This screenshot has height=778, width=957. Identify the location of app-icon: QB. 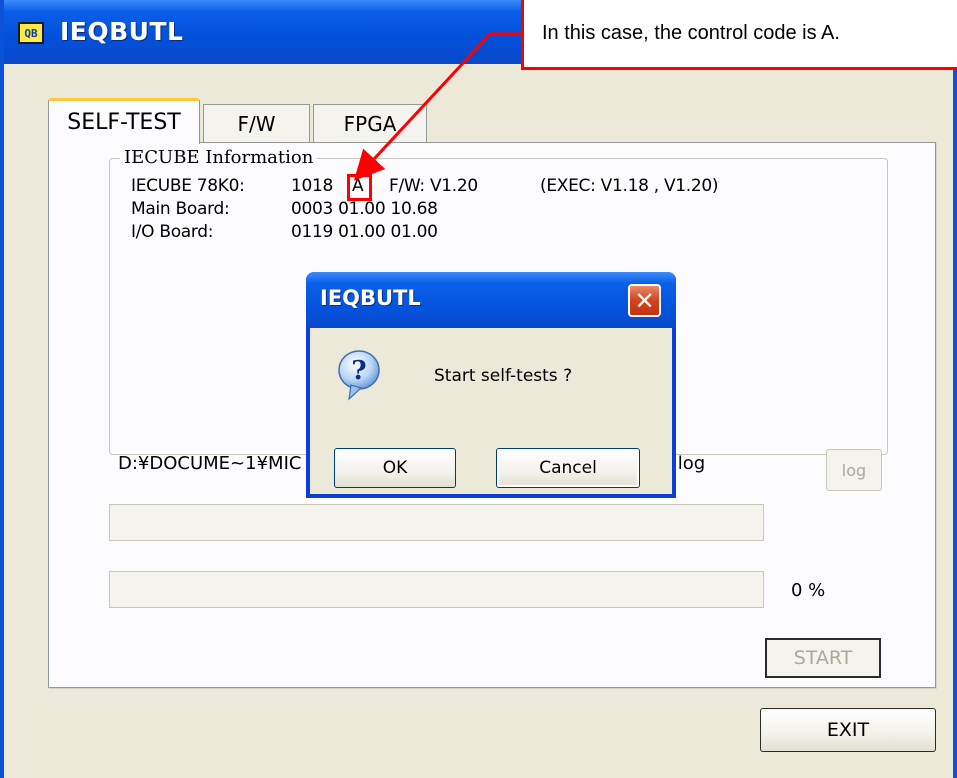
(31, 33).